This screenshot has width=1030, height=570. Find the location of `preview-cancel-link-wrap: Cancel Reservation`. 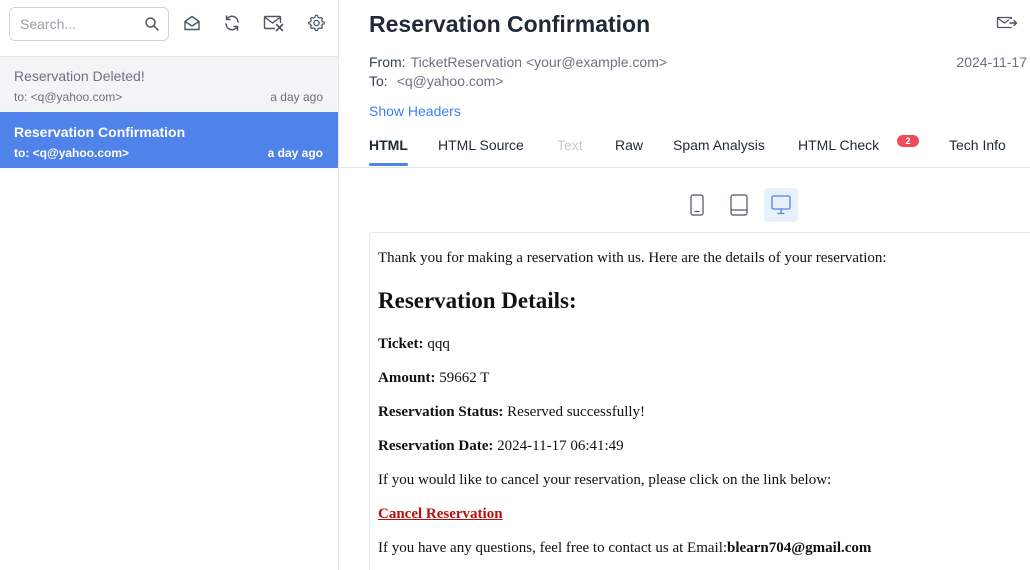

preview-cancel-link-wrap: Cancel Reservation is located at coordinates (440, 514).